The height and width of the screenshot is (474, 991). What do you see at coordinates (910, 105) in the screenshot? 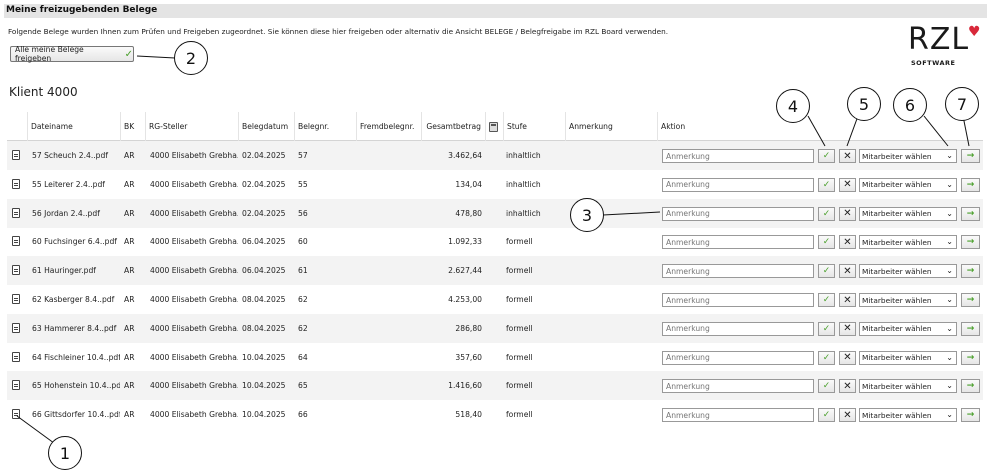
I see `callout-6: 6` at bounding box center [910, 105].